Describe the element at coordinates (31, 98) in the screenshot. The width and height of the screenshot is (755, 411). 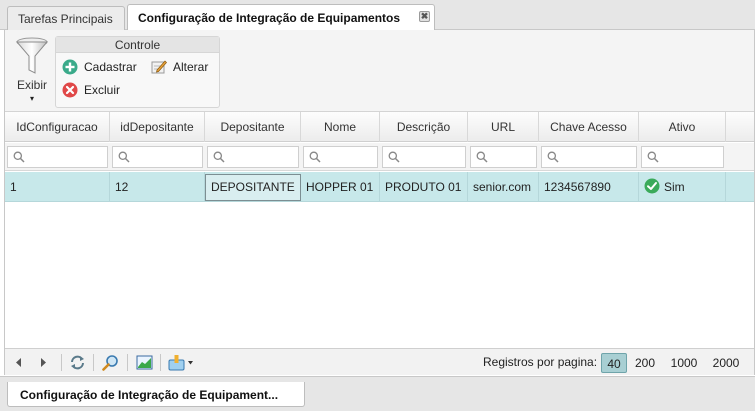
I see `chevron-down-icon: ▾` at that location.